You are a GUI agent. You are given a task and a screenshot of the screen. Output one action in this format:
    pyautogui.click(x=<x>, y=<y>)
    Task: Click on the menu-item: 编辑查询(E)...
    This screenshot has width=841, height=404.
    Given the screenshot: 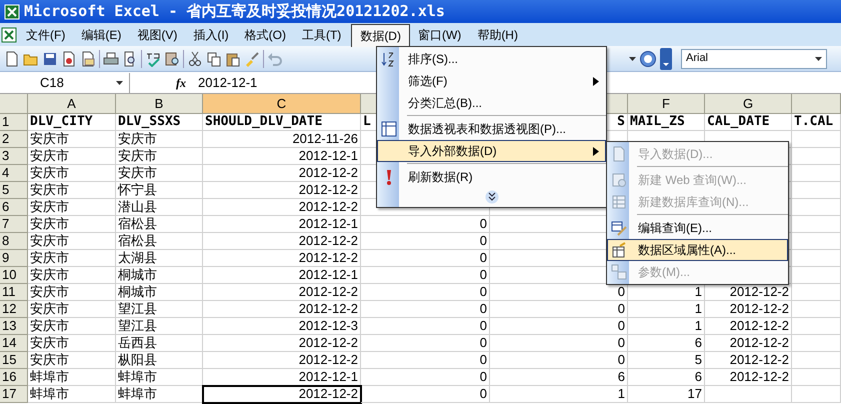 What is the action you would take?
    pyautogui.click(x=697, y=228)
    